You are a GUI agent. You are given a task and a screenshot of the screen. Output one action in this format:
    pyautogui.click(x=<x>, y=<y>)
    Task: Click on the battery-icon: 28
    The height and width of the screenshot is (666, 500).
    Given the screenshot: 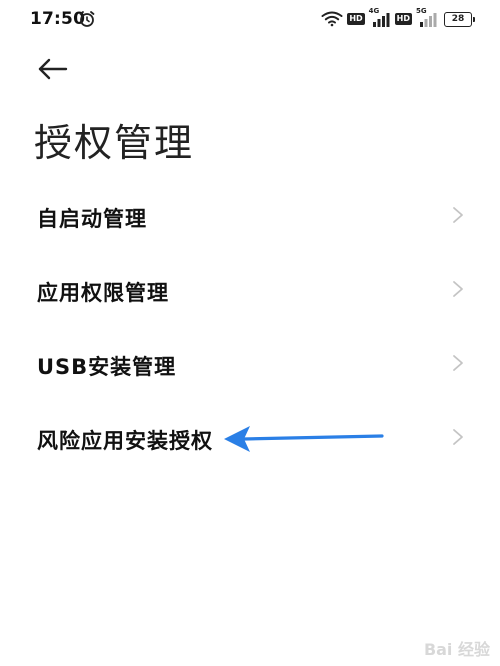 What is the action you would take?
    pyautogui.click(x=459, y=19)
    